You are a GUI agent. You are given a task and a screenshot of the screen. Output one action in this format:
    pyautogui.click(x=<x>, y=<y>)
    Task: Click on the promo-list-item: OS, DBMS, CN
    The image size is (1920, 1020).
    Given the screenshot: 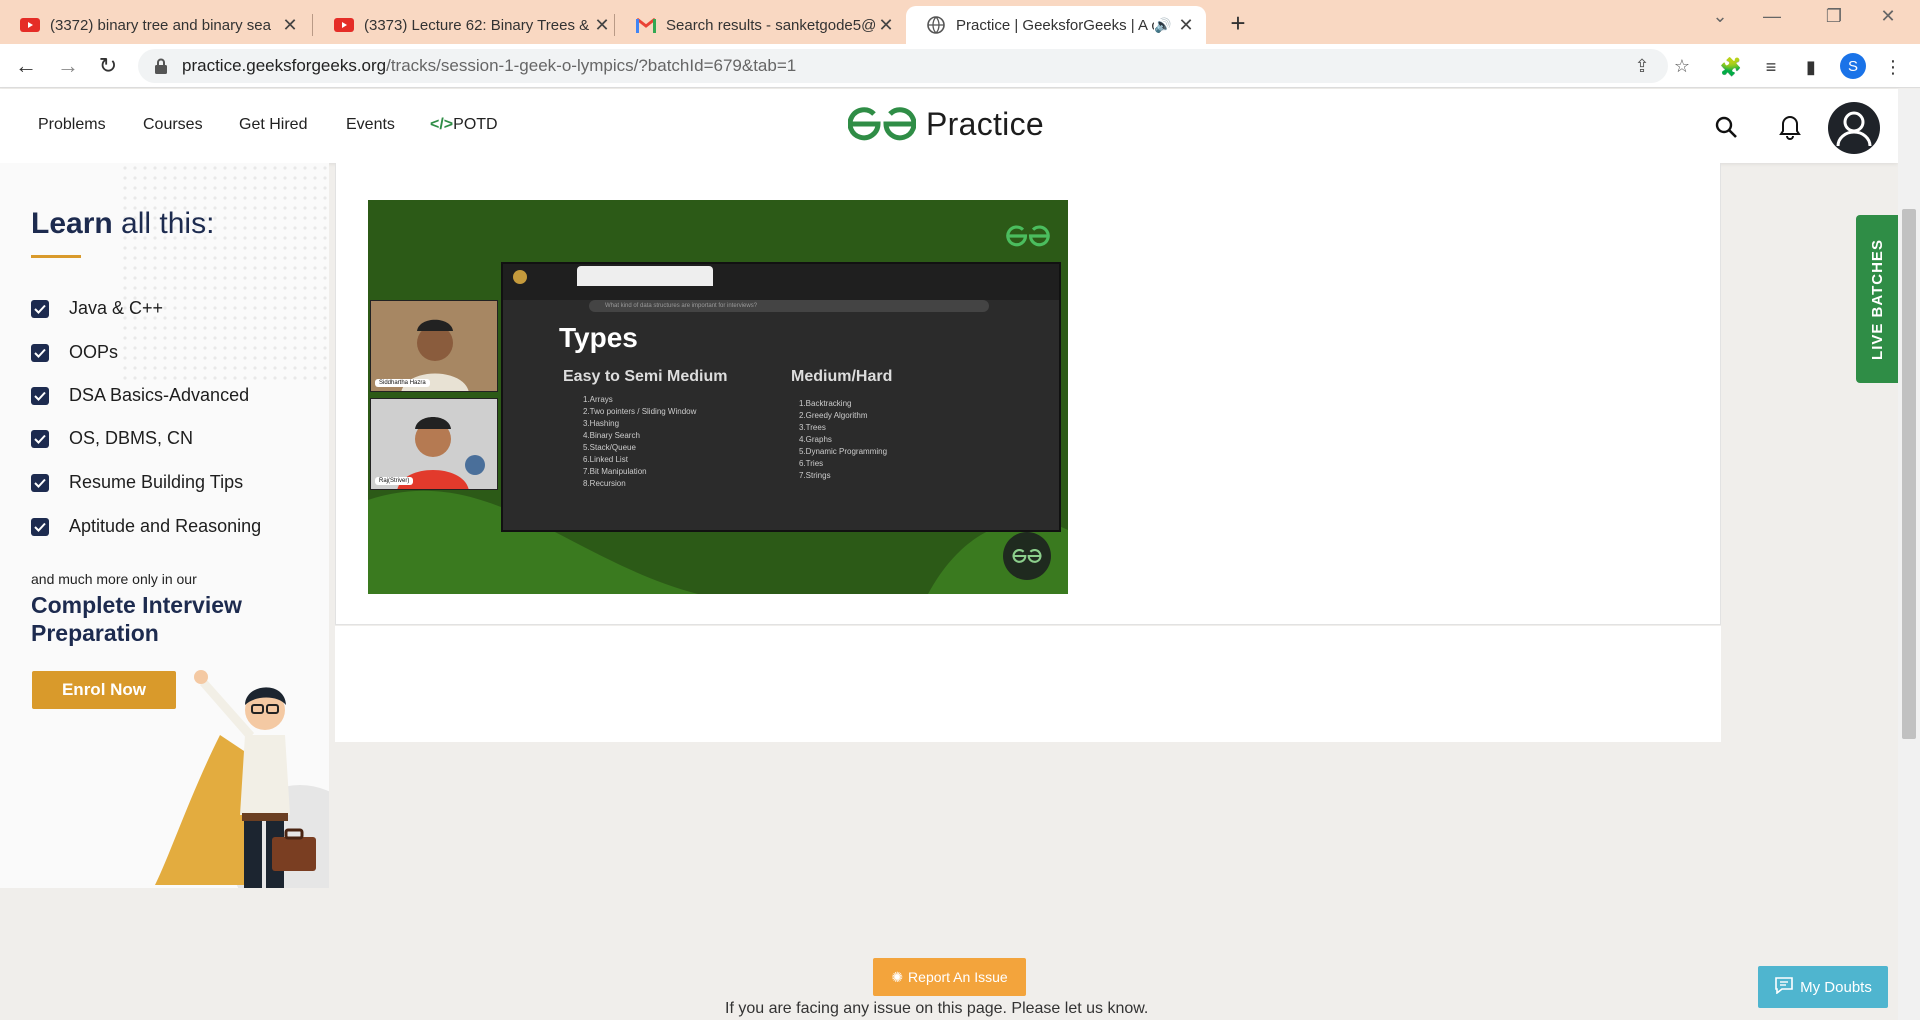 What is the action you would take?
    pyautogui.click(x=112, y=438)
    